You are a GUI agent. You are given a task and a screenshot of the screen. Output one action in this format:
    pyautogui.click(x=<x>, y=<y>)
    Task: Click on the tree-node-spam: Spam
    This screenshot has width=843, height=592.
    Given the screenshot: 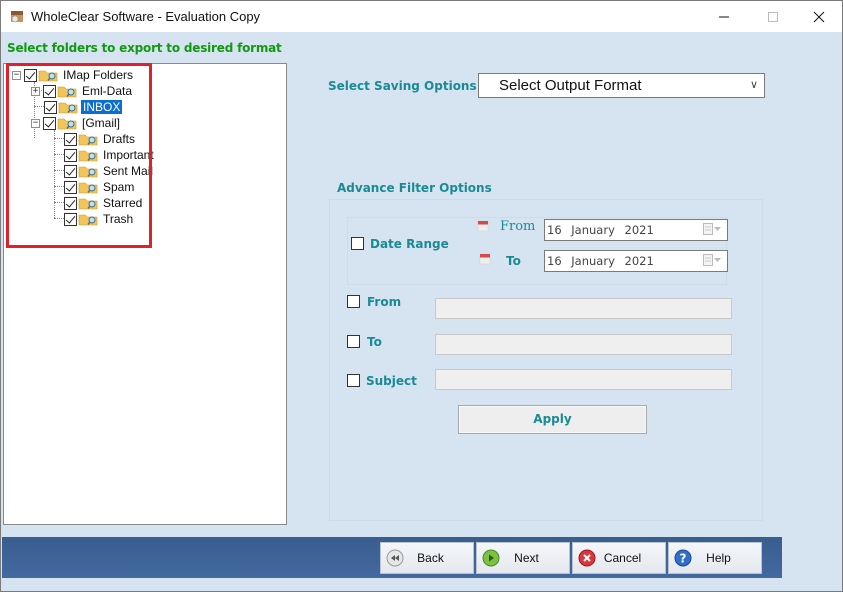 What is the action you would take?
    pyautogui.click(x=100, y=187)
    